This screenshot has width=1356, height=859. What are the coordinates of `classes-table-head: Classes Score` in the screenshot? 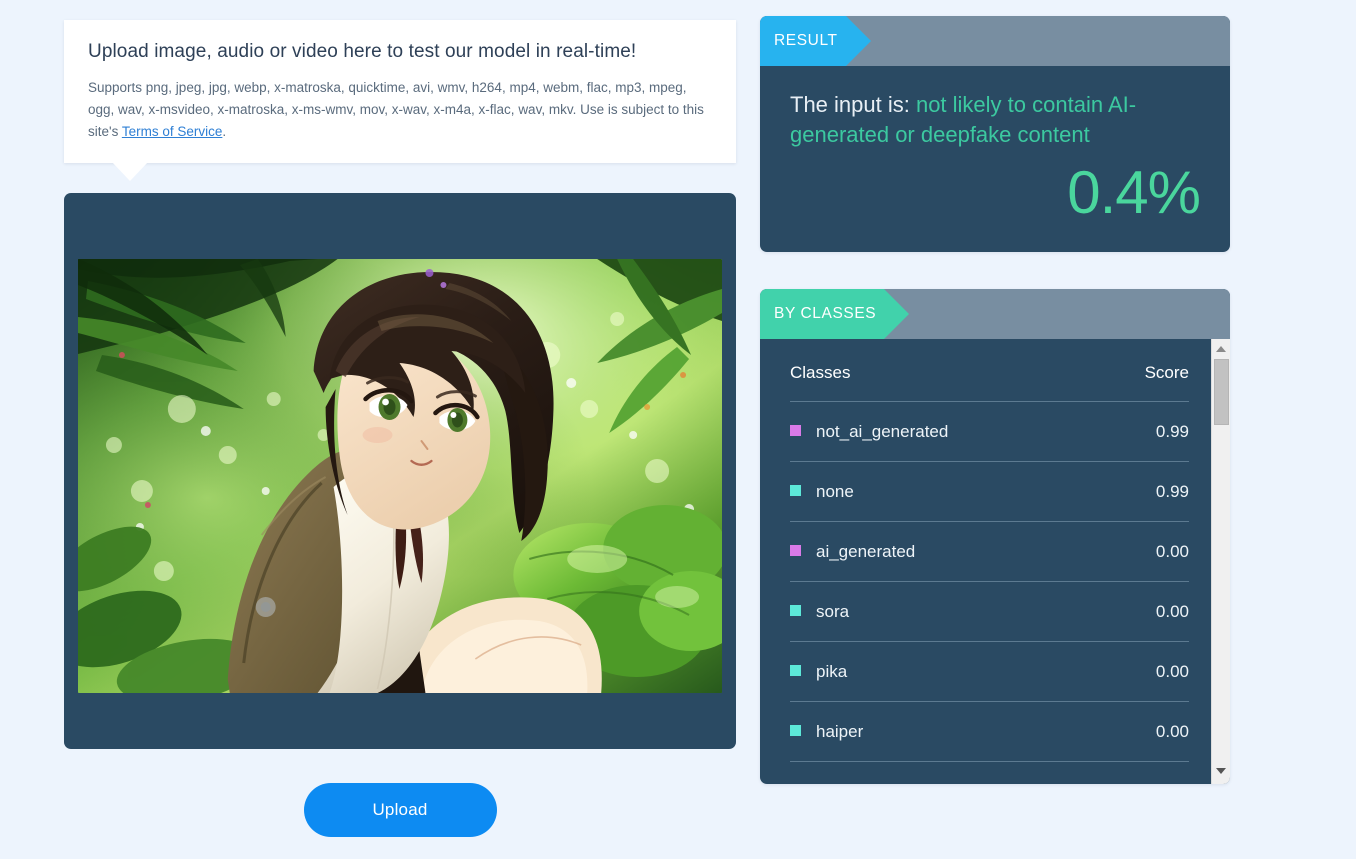 It's located at (989, 370).